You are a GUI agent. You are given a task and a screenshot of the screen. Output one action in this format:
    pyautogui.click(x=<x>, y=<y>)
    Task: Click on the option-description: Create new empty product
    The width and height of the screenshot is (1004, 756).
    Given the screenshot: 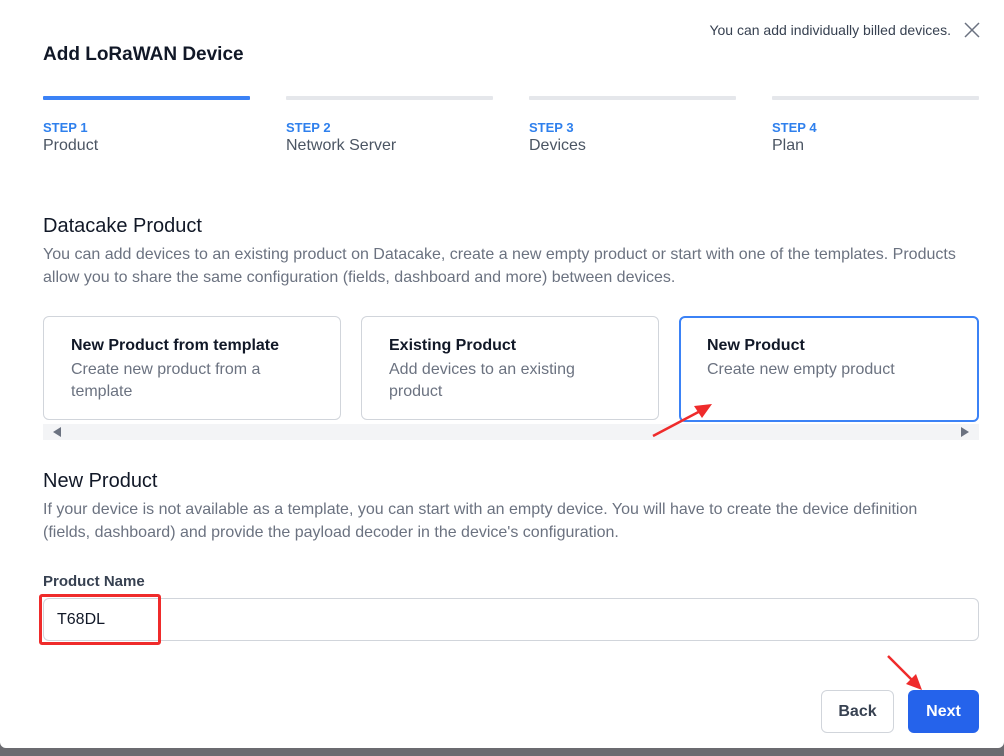 What is the action you would take?
    pyautogui.click(x=801, y=369)
    